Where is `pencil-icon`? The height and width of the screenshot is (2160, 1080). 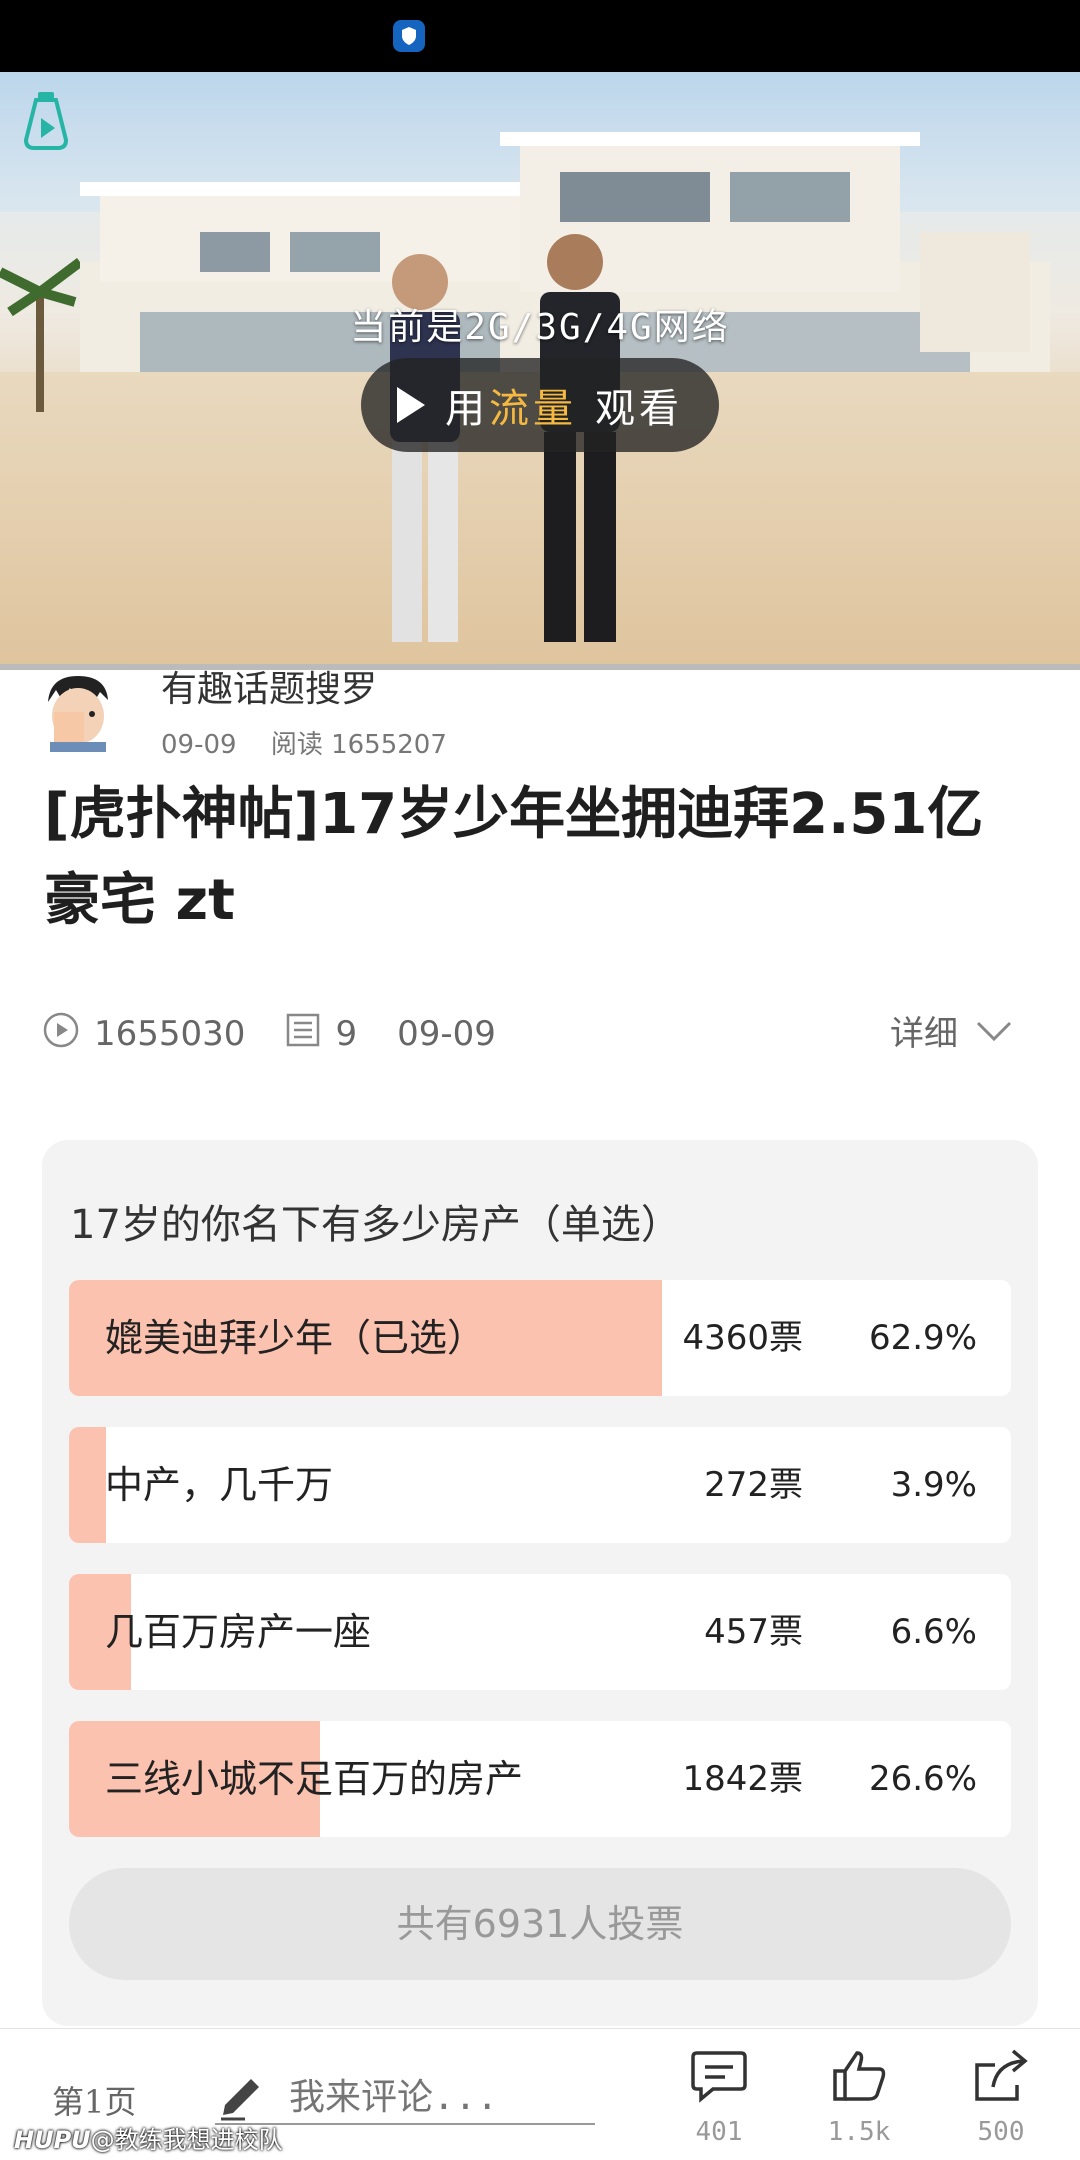
pencil-icon is located at coordinates (241, 2099).